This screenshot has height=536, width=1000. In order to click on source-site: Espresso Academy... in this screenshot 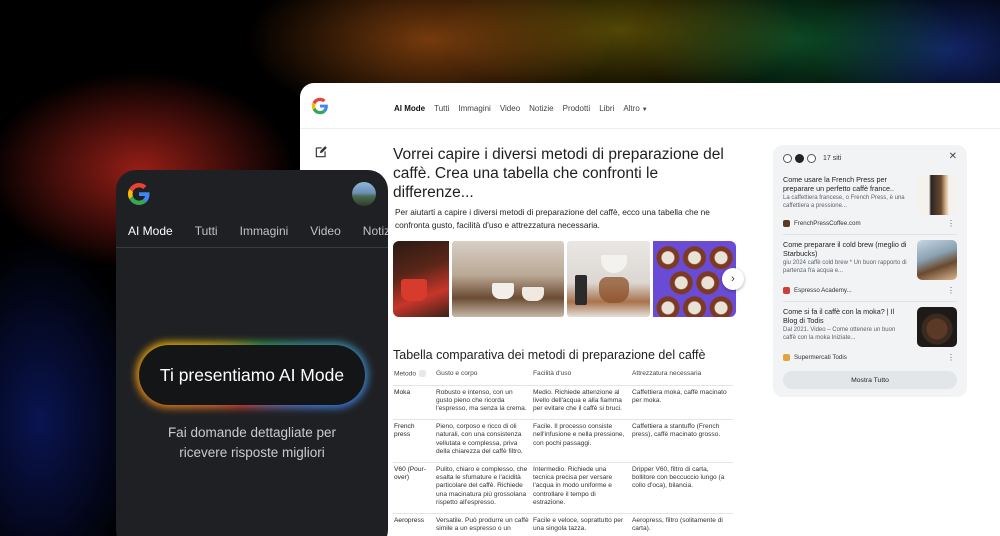, I will do `click(817, 290)`.